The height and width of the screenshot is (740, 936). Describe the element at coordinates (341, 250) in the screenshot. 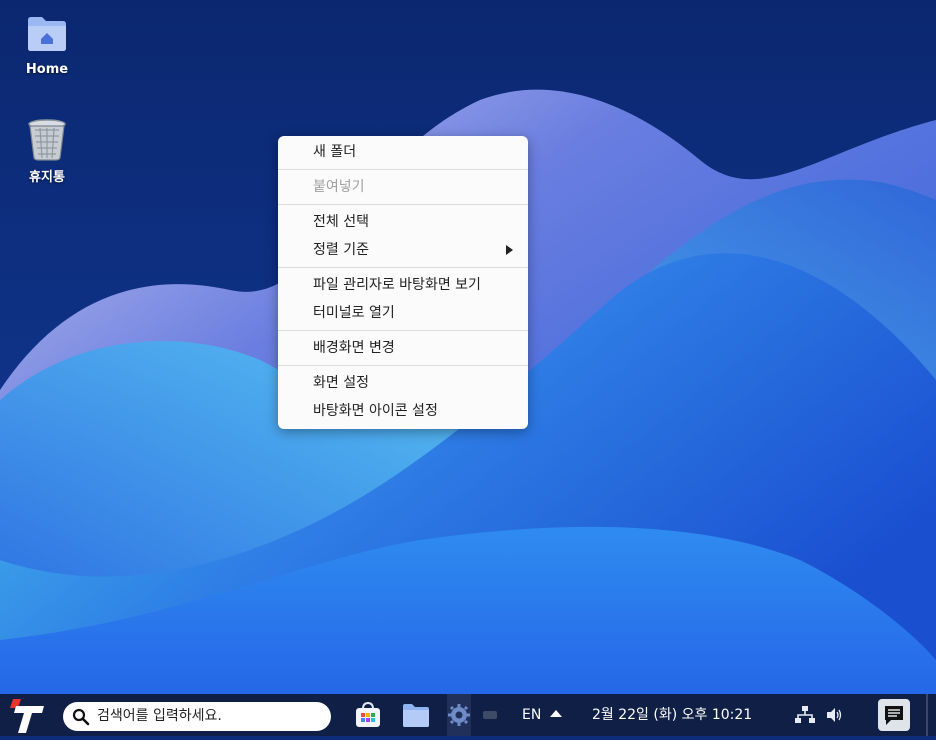

I see `menu-item-label: 정렬 기준` at that location.